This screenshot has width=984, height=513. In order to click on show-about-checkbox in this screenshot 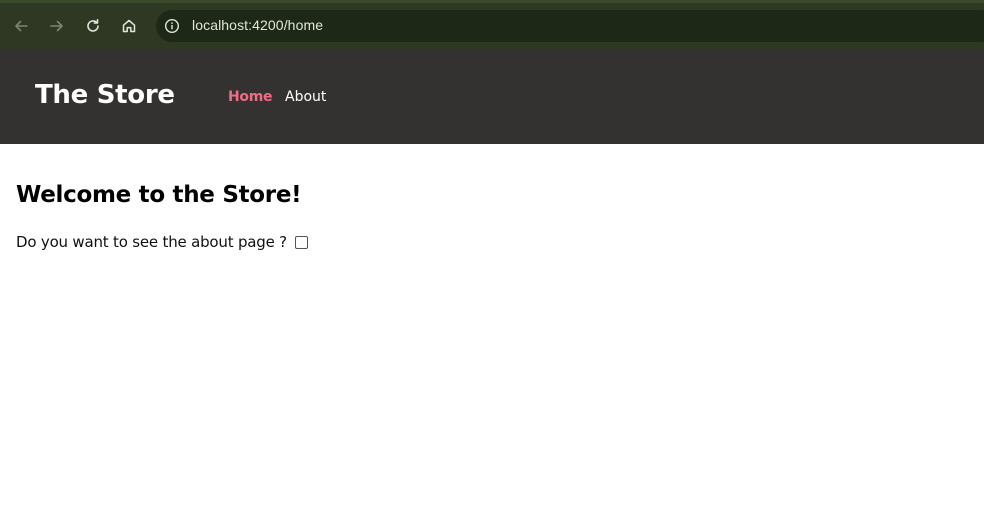, I will do `click(301, 242)`.